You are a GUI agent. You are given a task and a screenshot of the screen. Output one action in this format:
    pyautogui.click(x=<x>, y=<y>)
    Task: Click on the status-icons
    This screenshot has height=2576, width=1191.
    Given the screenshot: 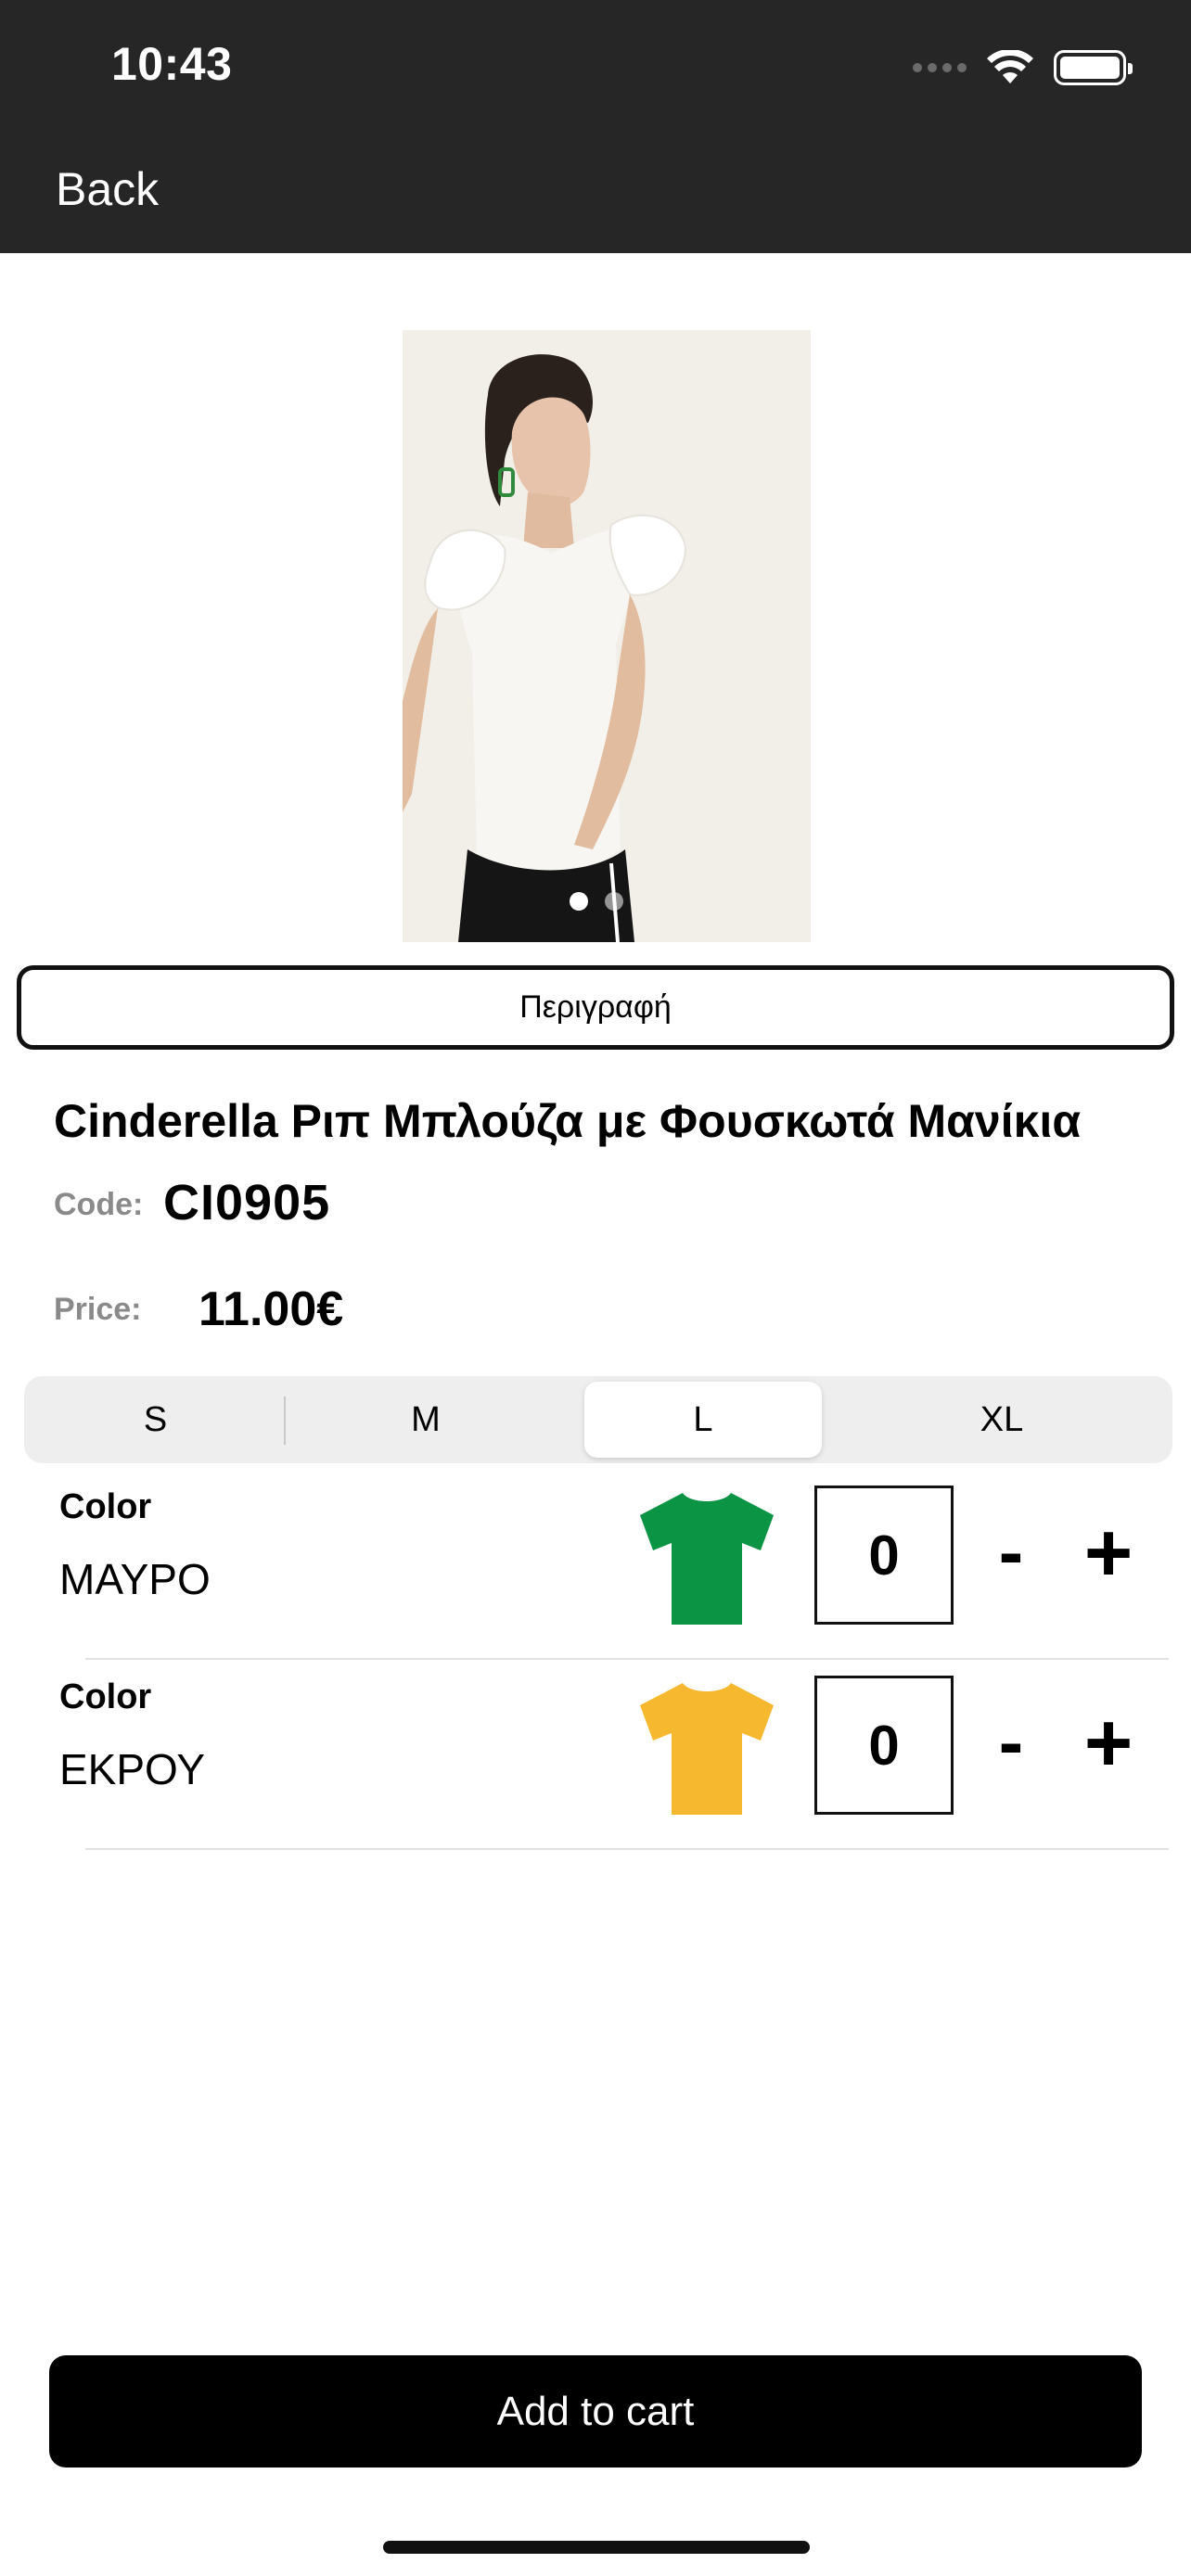 What is the action you would take?
    pyautogui.click(x=1023, y=68)
    